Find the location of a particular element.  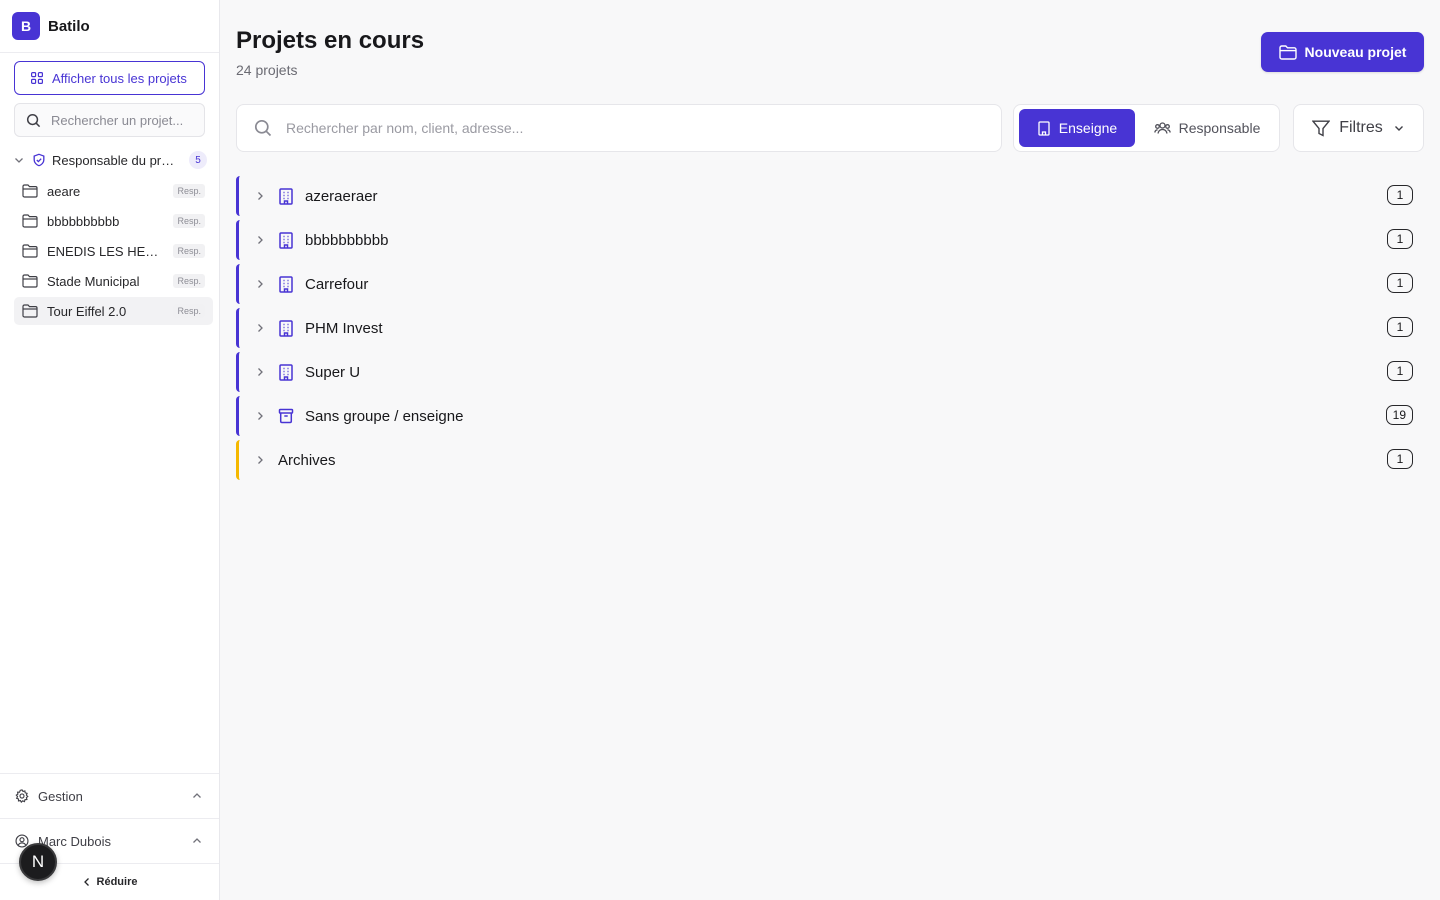

sidebar-project-item: bbbbbbbbbb Resp. is located at coordinates (113, 221).